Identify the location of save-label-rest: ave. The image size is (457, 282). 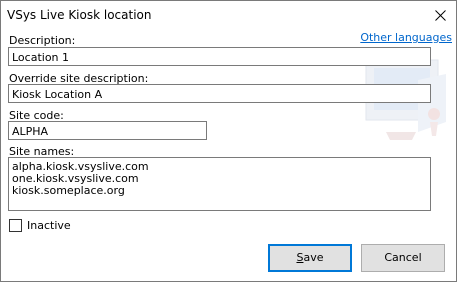
(313, 257).